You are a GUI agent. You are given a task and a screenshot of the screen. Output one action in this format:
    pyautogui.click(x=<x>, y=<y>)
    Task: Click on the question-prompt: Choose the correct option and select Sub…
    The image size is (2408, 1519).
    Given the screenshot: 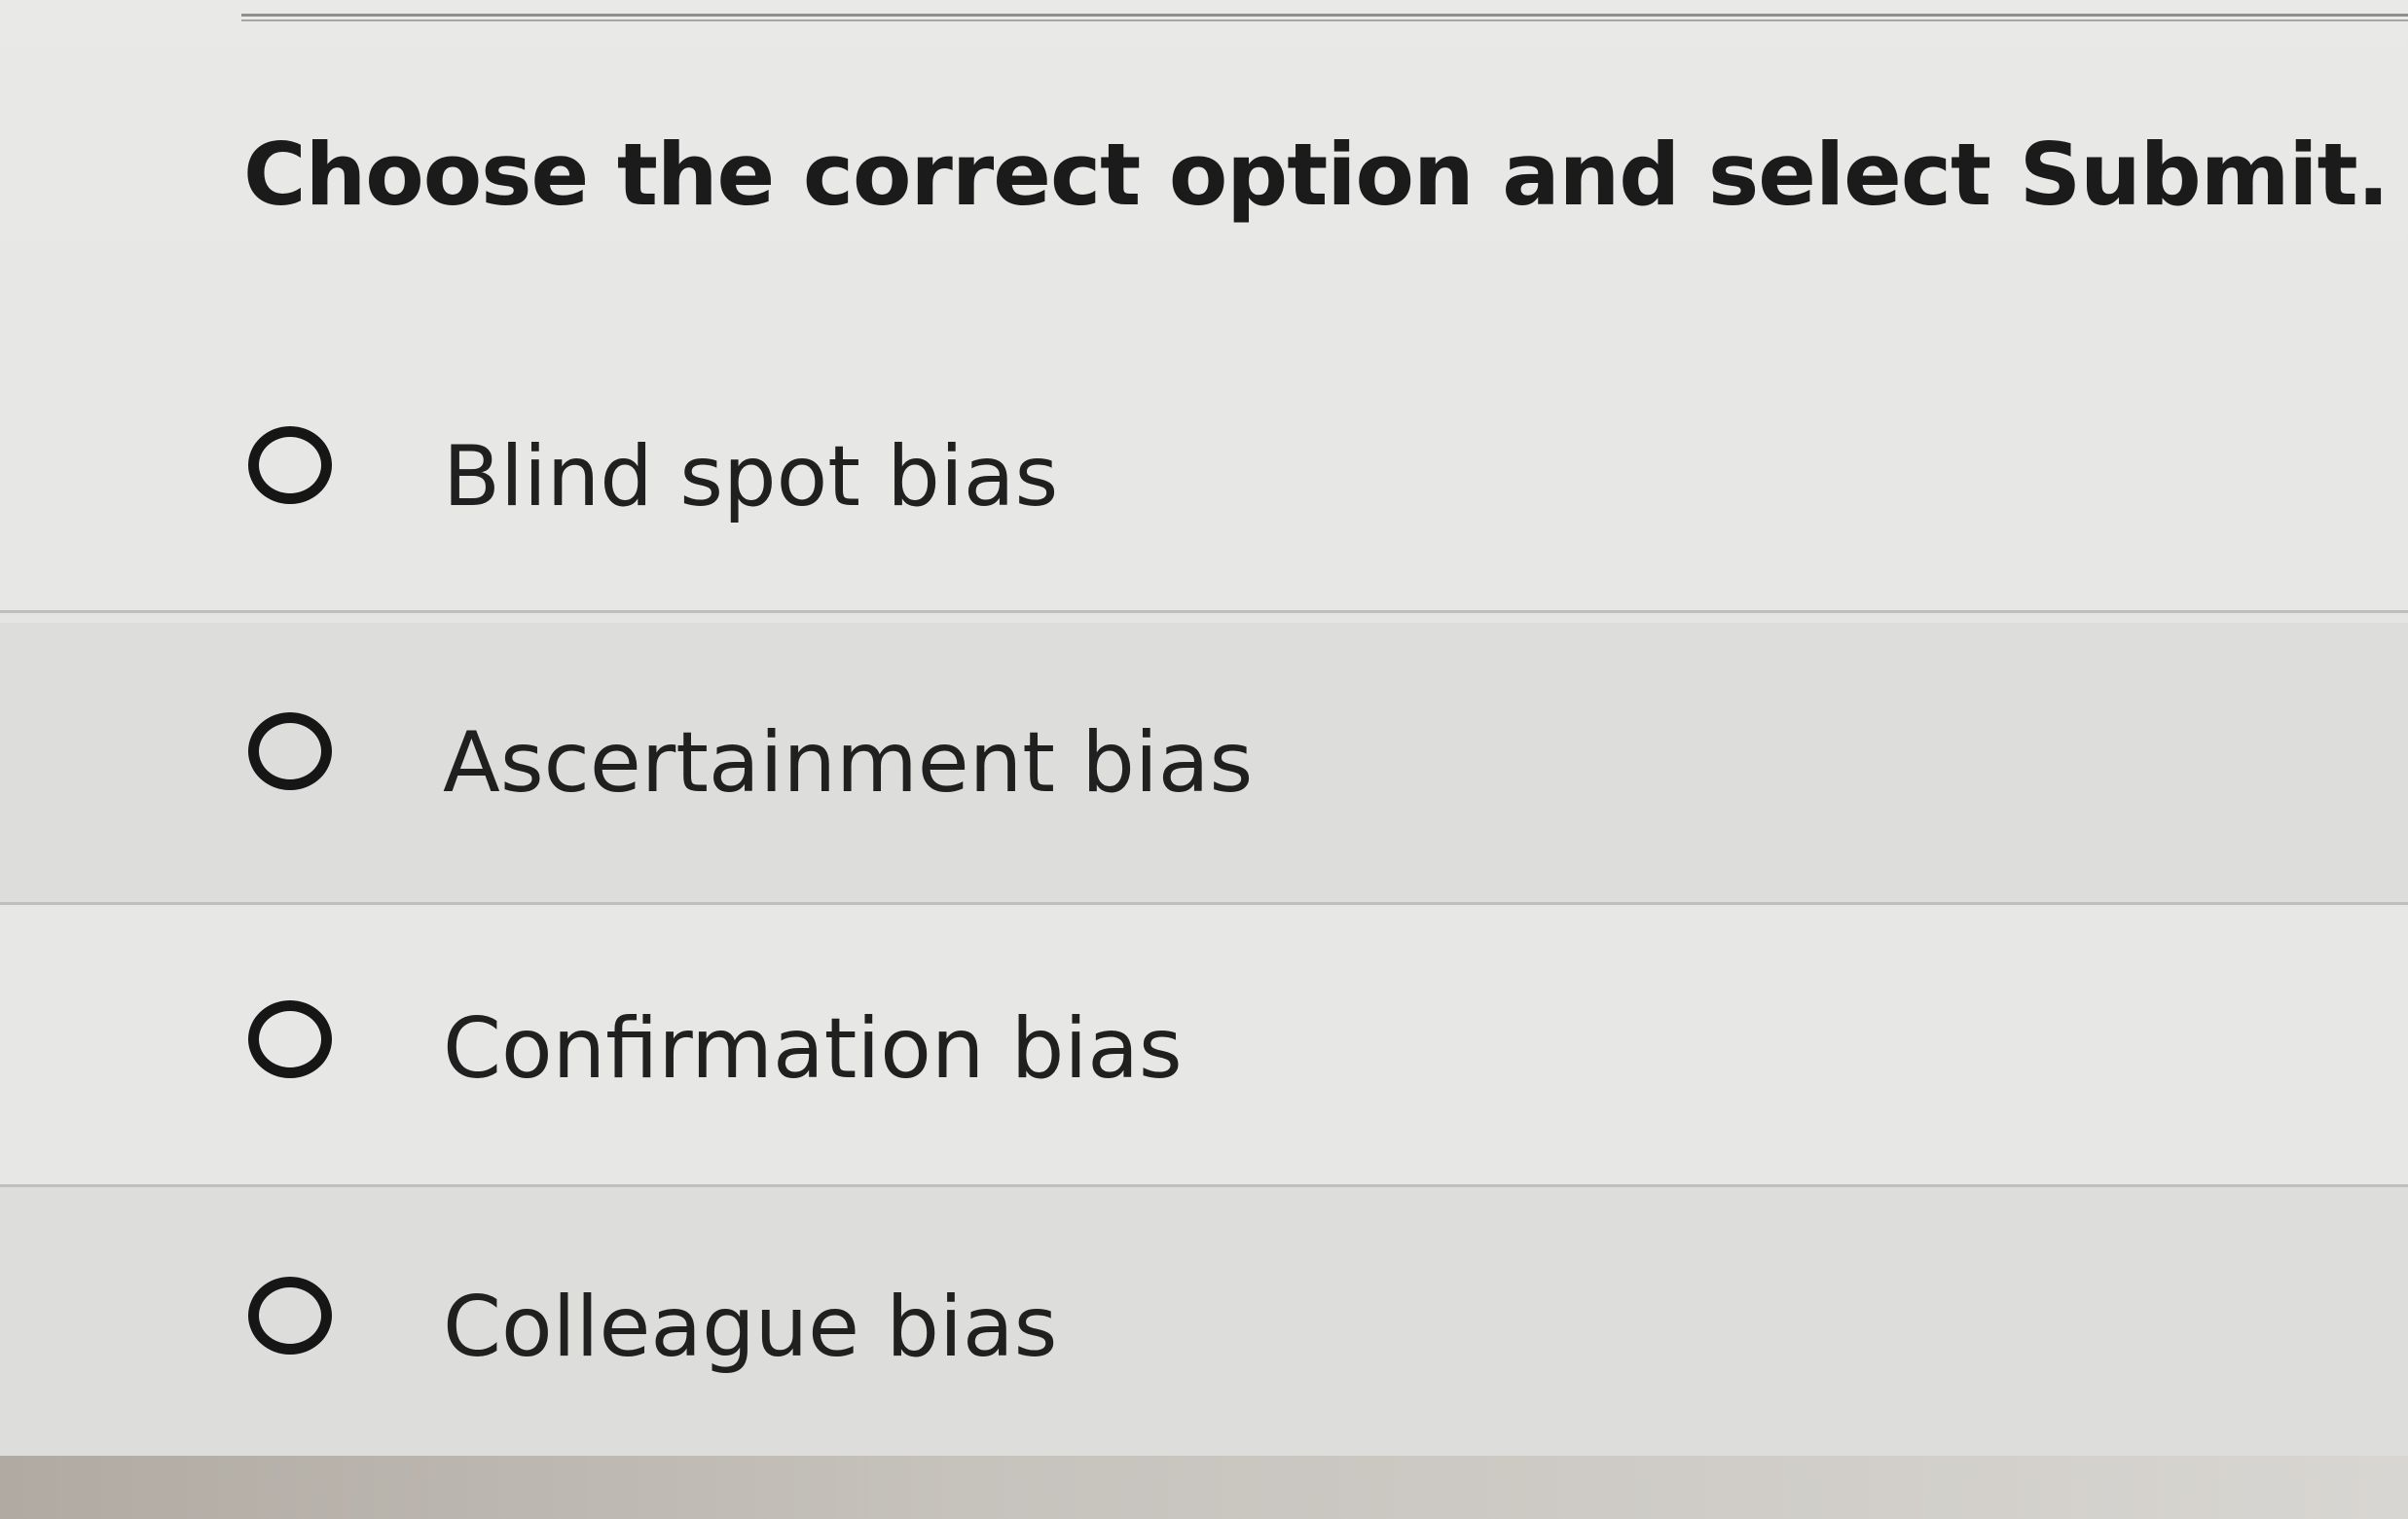 What is the action you would take?
    pyautogui.click(x=1316, y=175)
    